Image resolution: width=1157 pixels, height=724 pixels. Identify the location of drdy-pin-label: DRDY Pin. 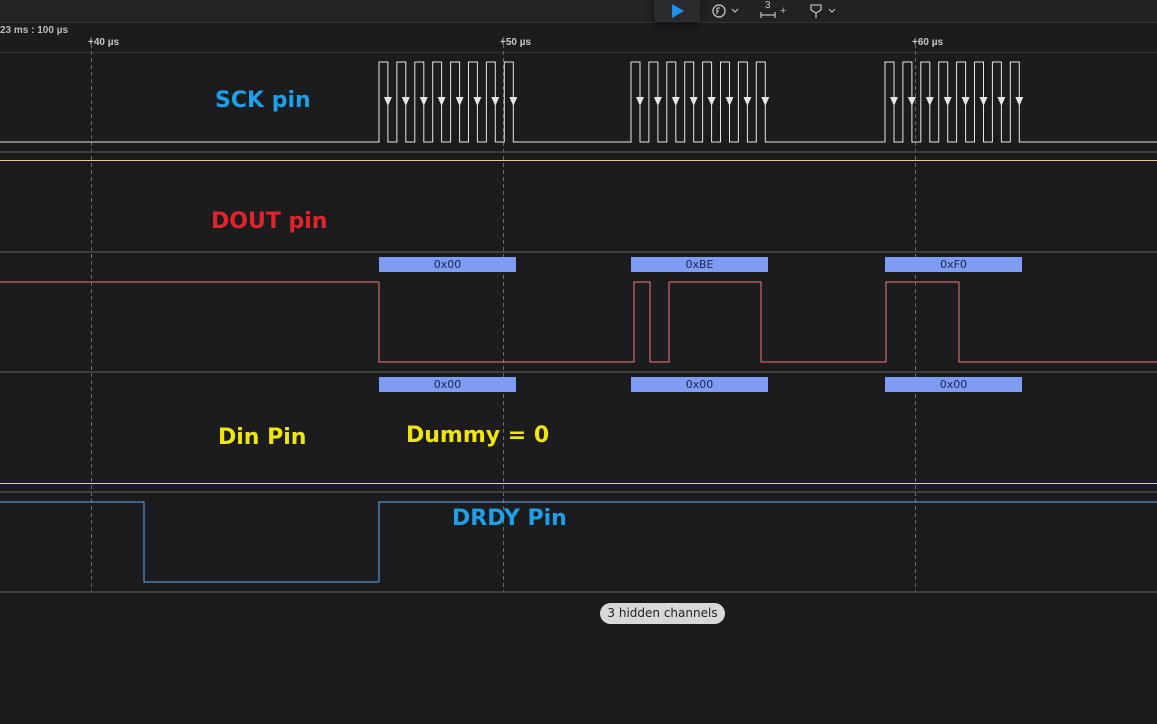
(509, 518).